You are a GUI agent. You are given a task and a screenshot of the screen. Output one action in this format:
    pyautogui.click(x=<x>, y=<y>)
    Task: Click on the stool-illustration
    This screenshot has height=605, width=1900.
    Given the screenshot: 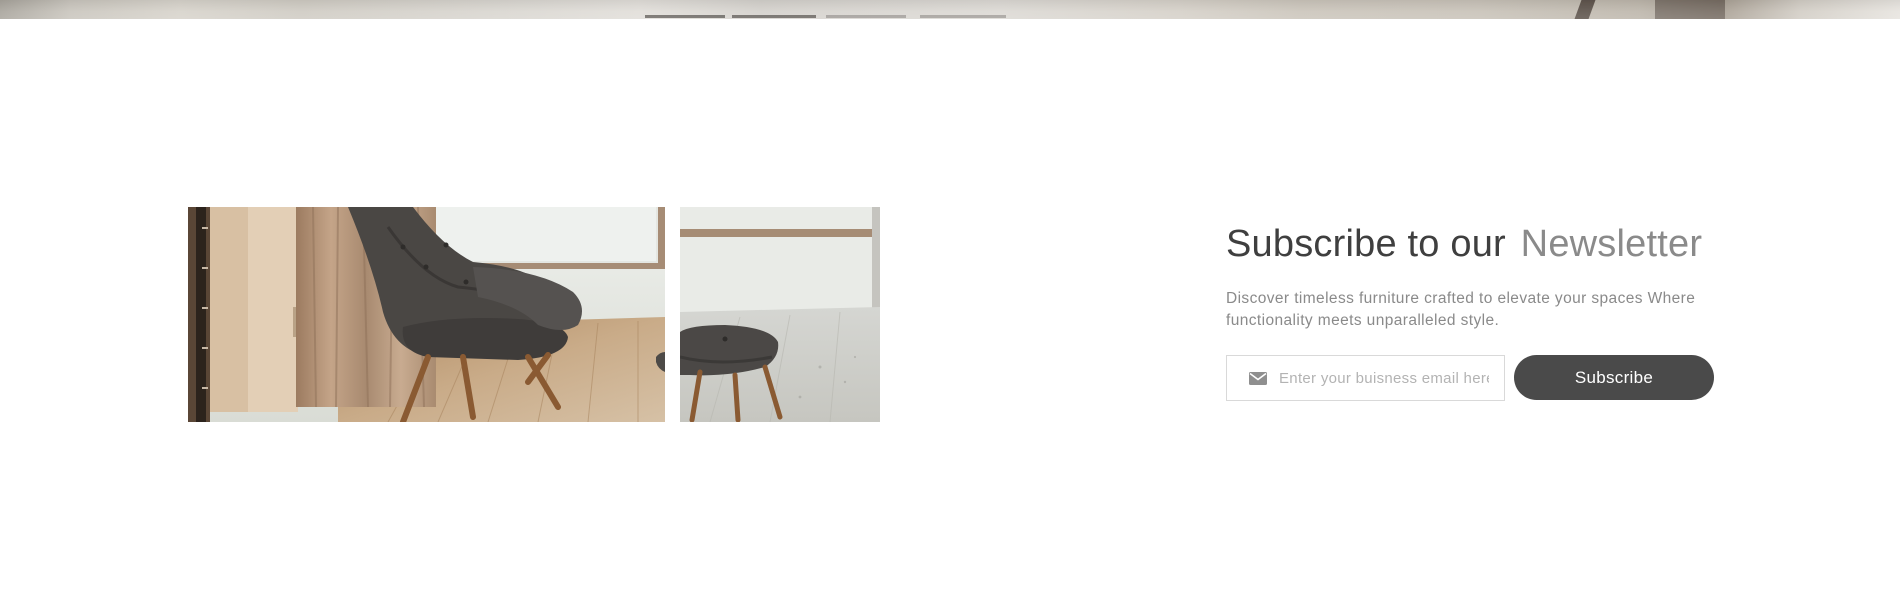 What is the action you would take?
    pyautogui.click(x=780, y=314)
    